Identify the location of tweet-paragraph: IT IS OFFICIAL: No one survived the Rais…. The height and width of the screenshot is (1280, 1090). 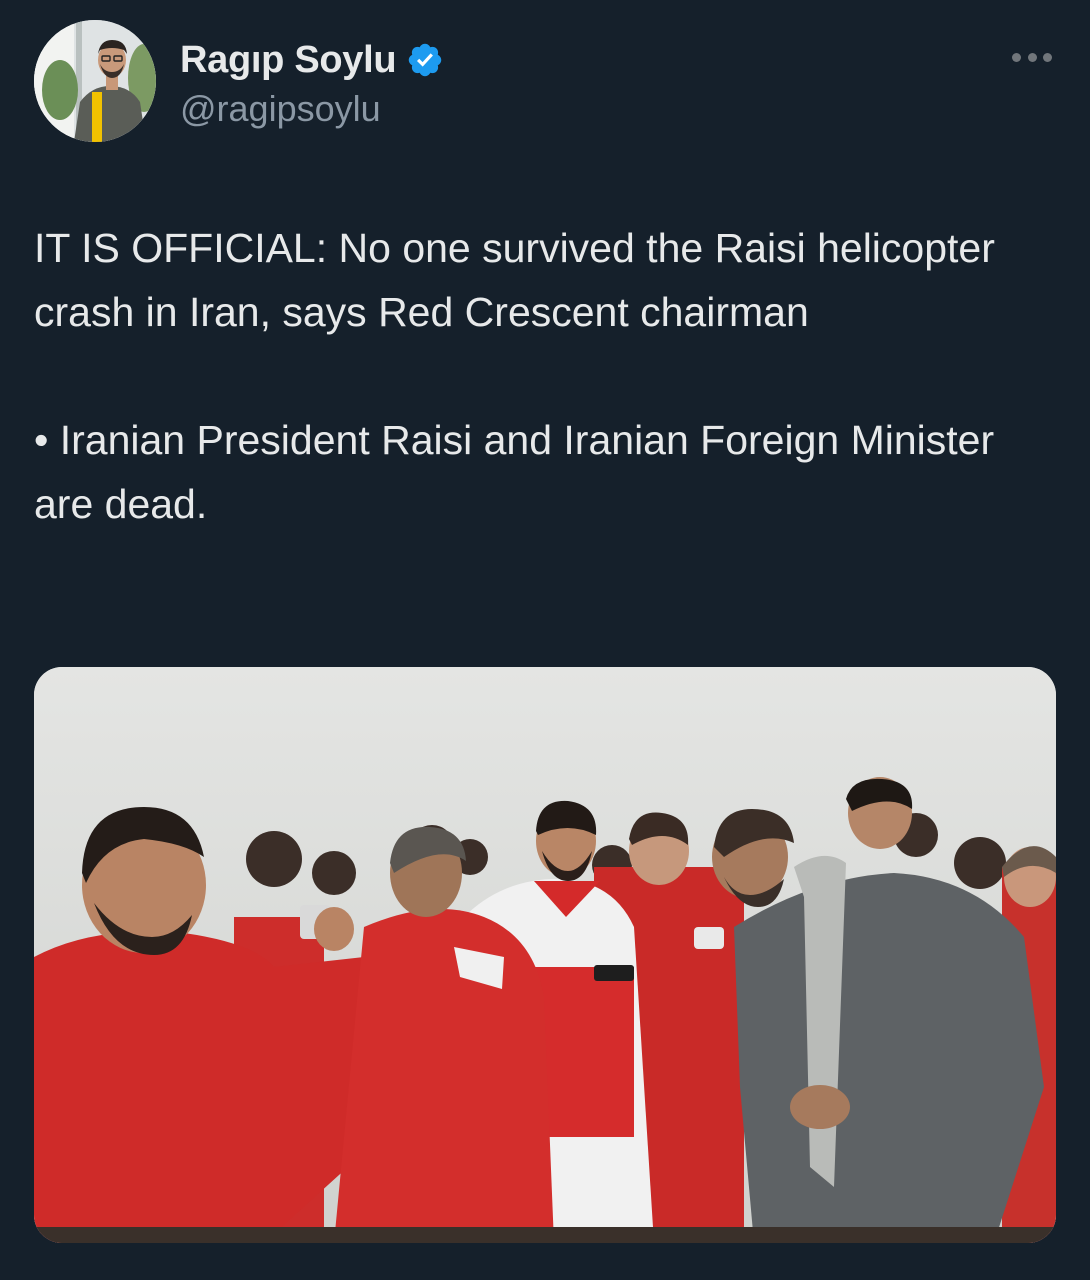
(514, 280).